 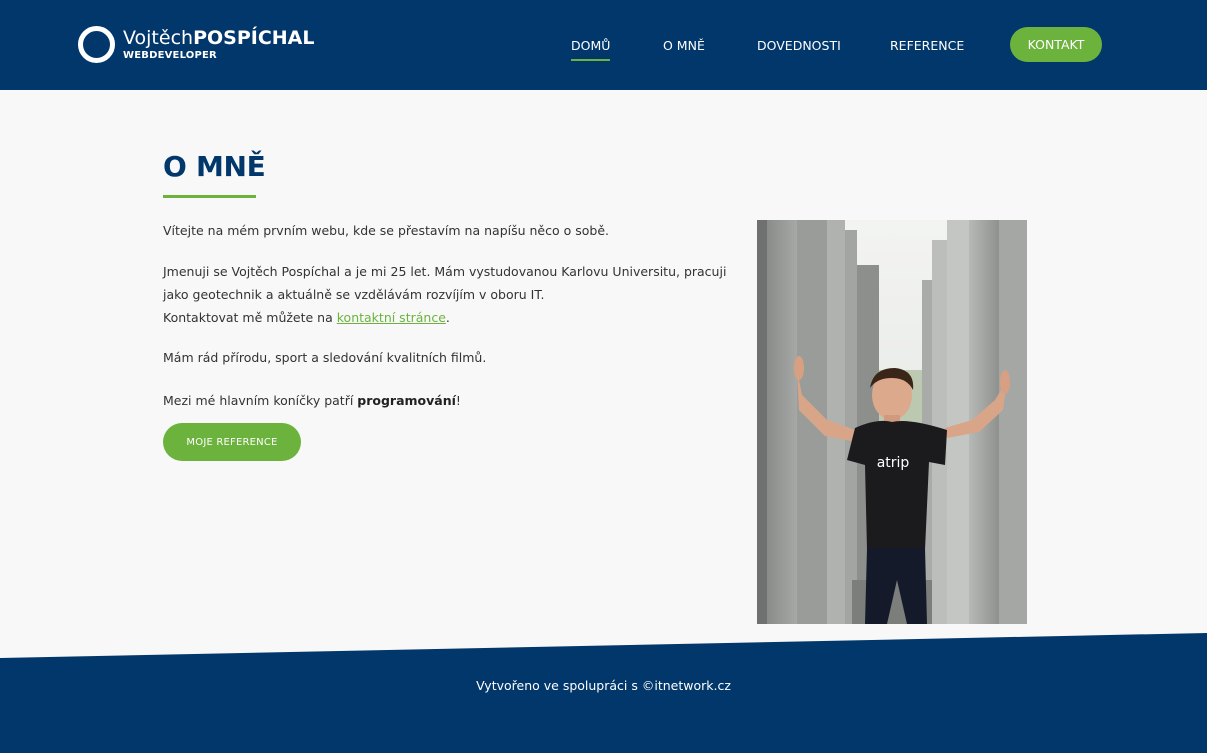 What do you see at coordinates (458, 400) in the screenshot?
I see `interests-post: !` at bounding box center [458, 400].